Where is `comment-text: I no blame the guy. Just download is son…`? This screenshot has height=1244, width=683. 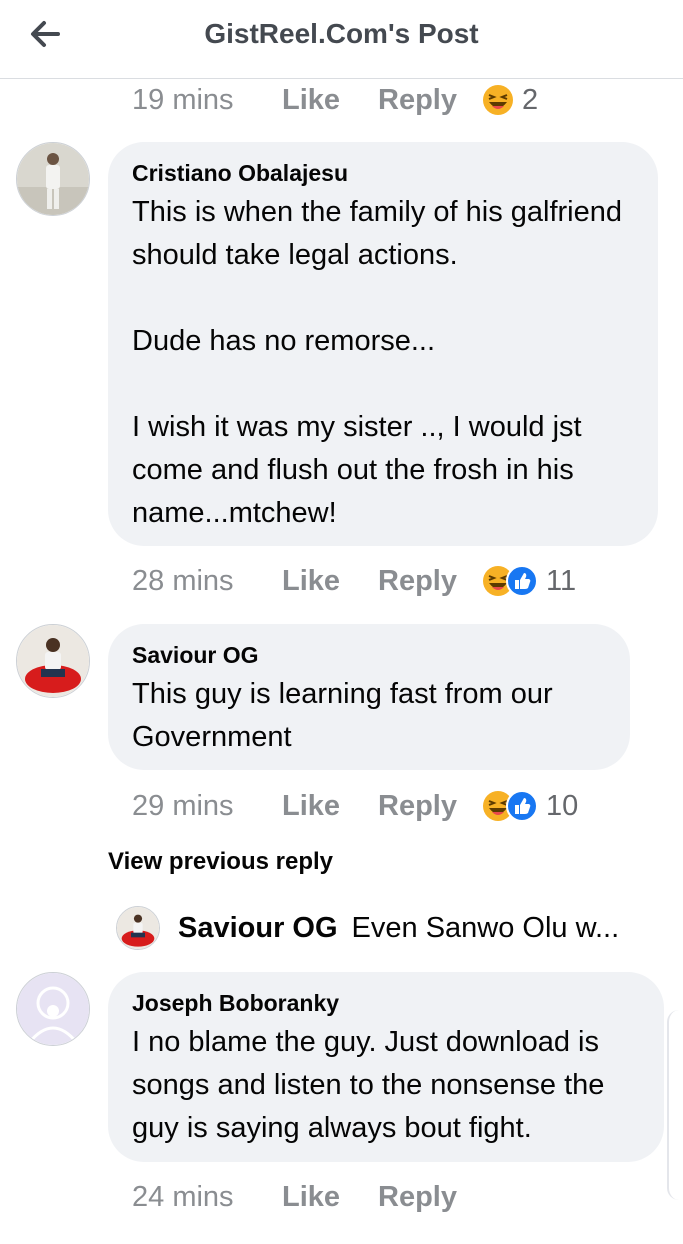 comment-text: I no blame the guy. Just download is son… is located at coordinates (368, 1085).